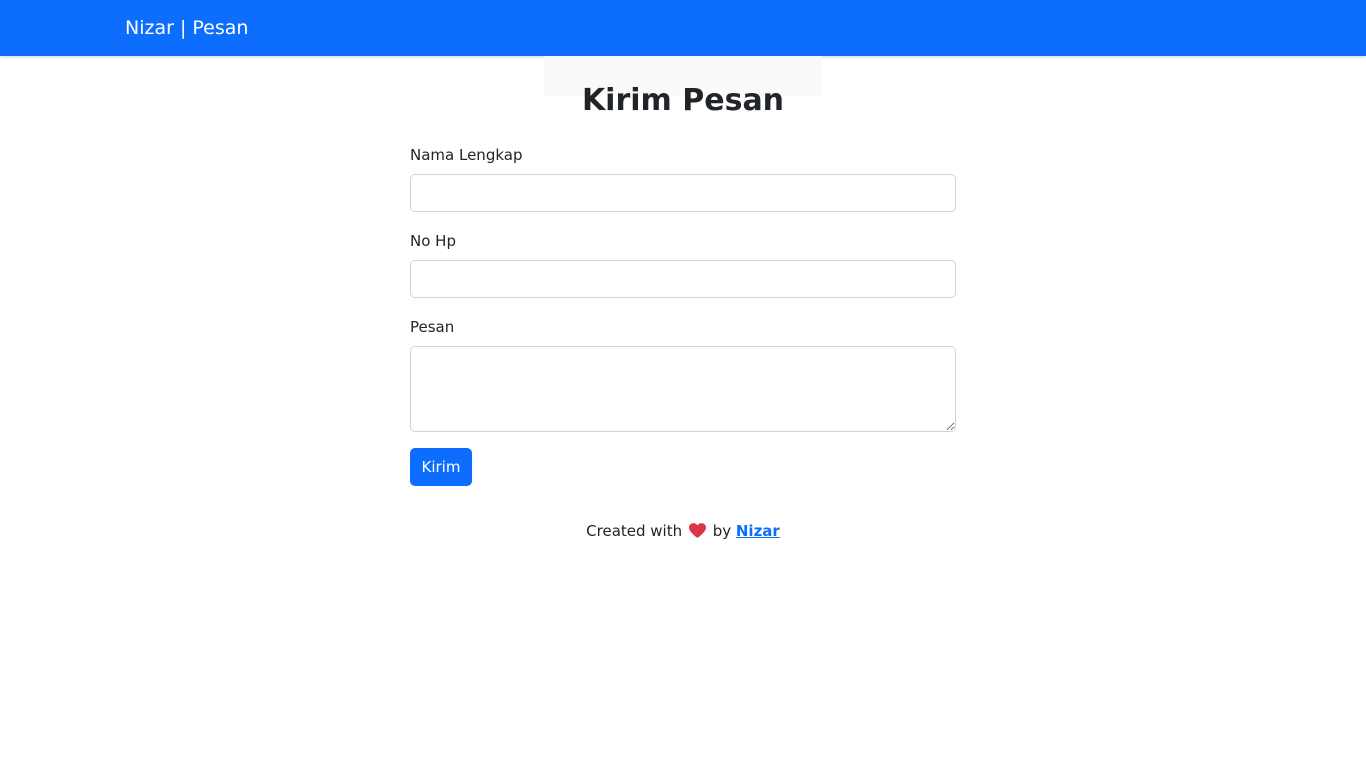 This screenshot has height=768, width=1366. Describe the element at coordinates (697, 530) in the screenshot. I see `heart-icon` at that location.